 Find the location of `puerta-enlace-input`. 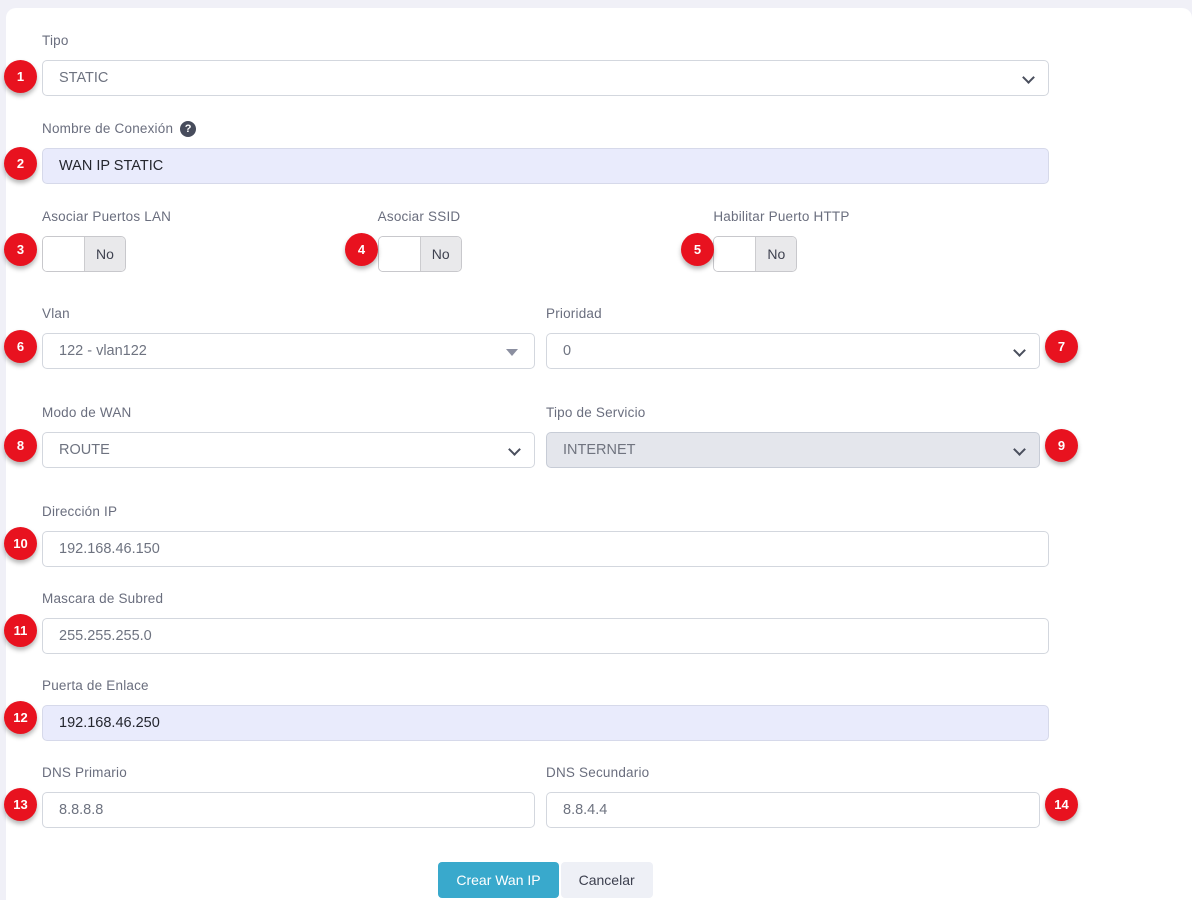

puerta-enlace-input is located at coordinates (545, 723).